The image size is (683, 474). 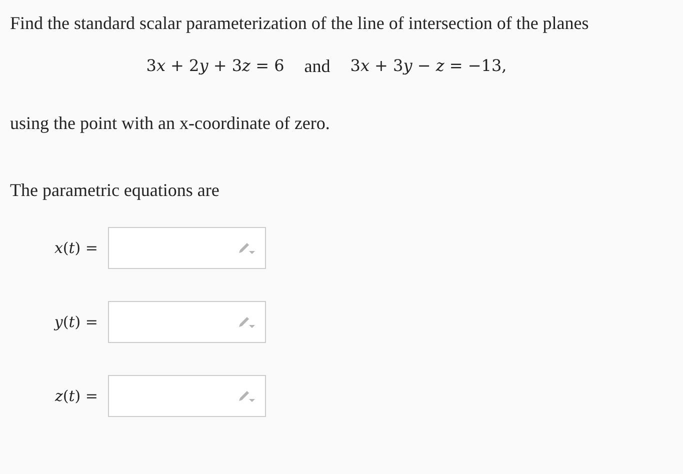 What do you see at coordinates (215, 66) in the screenshot?
I see `equation: 3x + 2y + 3z = 6` at bounding box center [215, 66].